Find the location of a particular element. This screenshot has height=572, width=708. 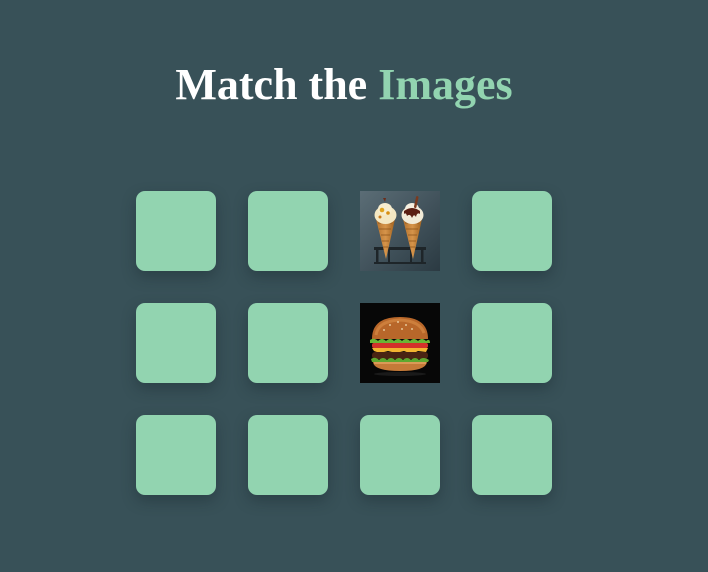

burger-image is located at coordinates (400, 343).